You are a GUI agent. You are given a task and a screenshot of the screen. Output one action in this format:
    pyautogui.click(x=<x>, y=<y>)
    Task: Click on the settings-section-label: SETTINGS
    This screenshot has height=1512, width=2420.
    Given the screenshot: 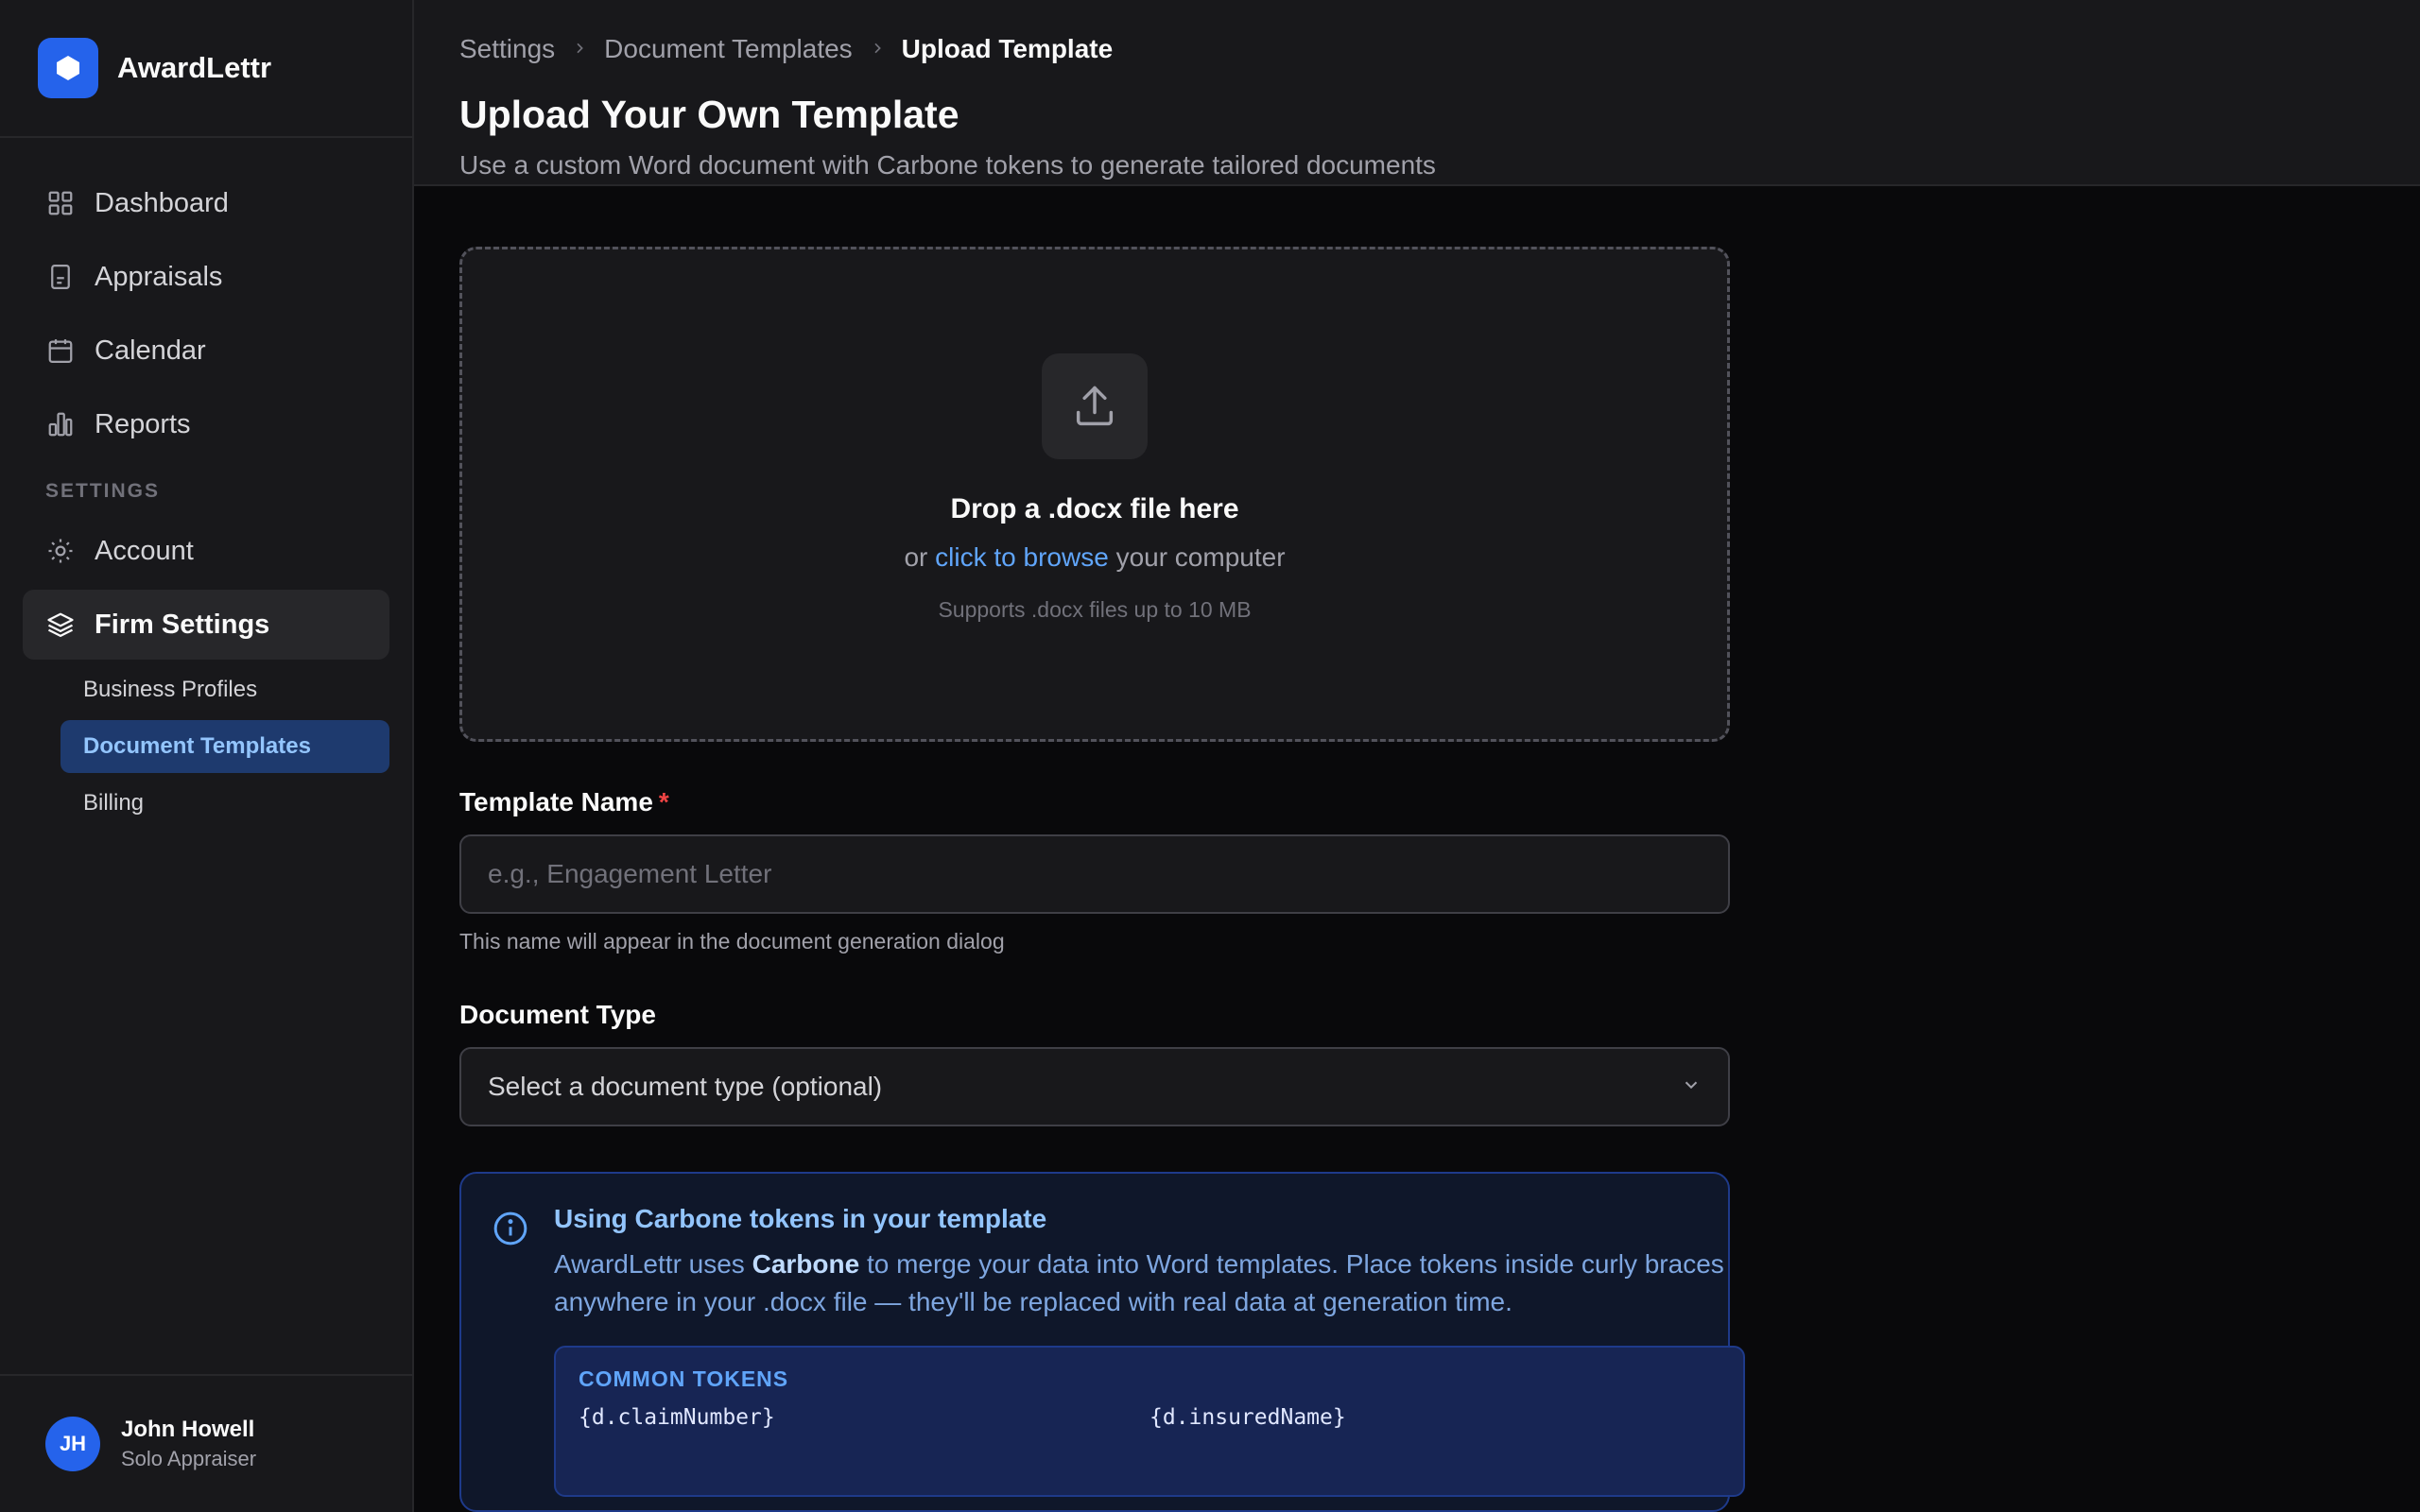 What is the action you would take?
    pyautogui.click(x=103, y=491)
    